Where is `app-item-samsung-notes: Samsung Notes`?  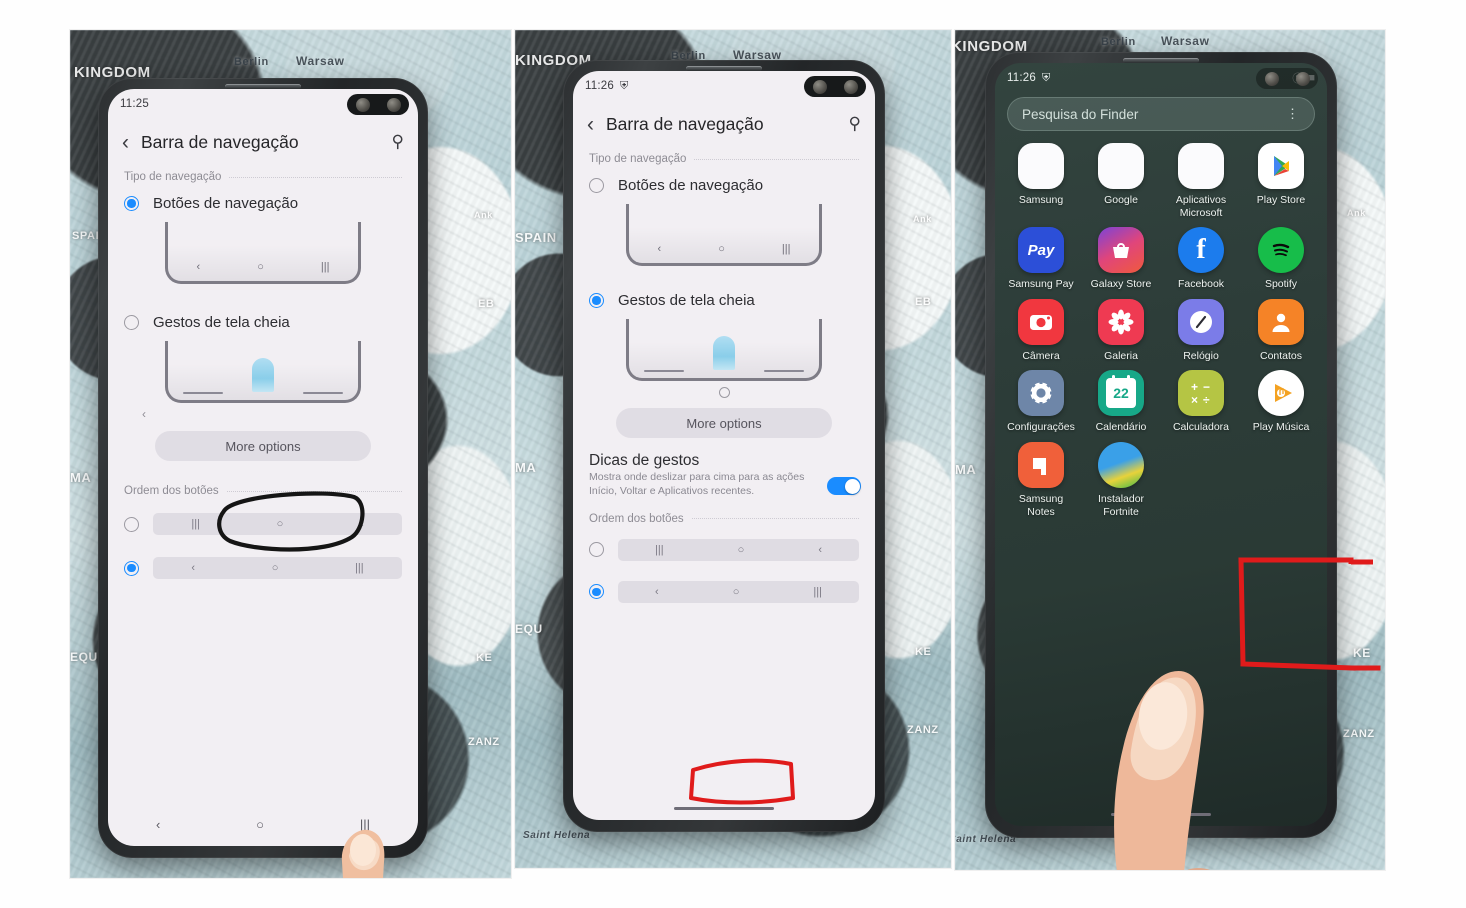 app-item-samsung-notes: Samsung Notes is located at coordinates (1041, 479).